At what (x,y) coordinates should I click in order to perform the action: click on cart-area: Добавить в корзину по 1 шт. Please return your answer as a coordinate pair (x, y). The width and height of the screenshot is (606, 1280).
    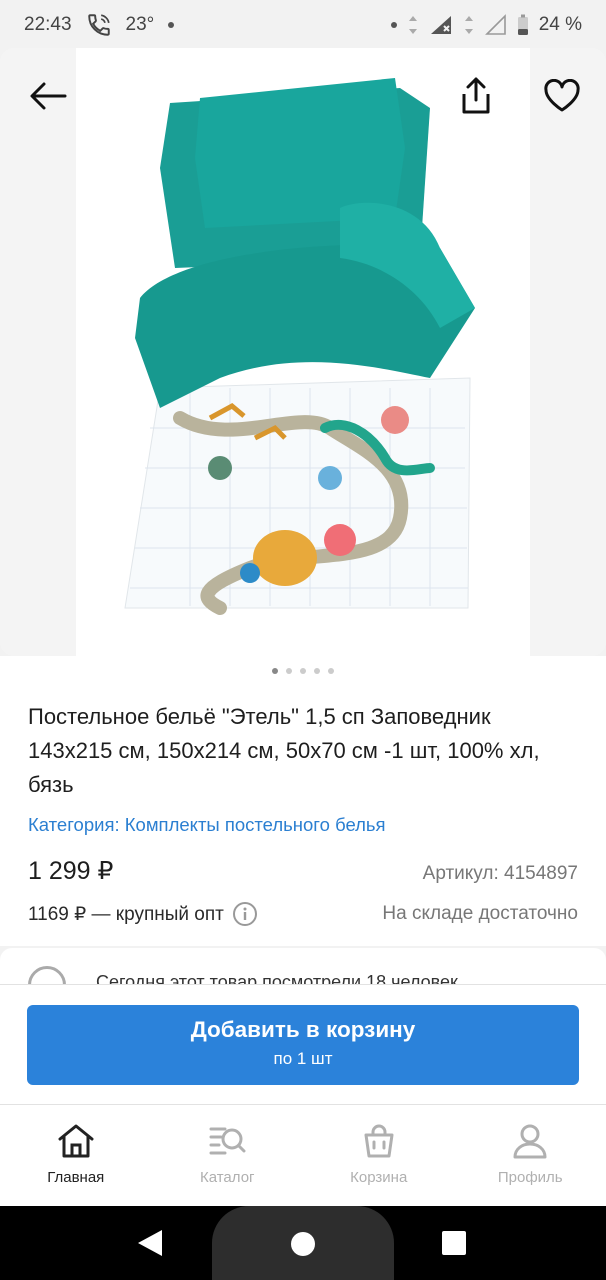
    Looking at the image, I should click on (303, 1044).